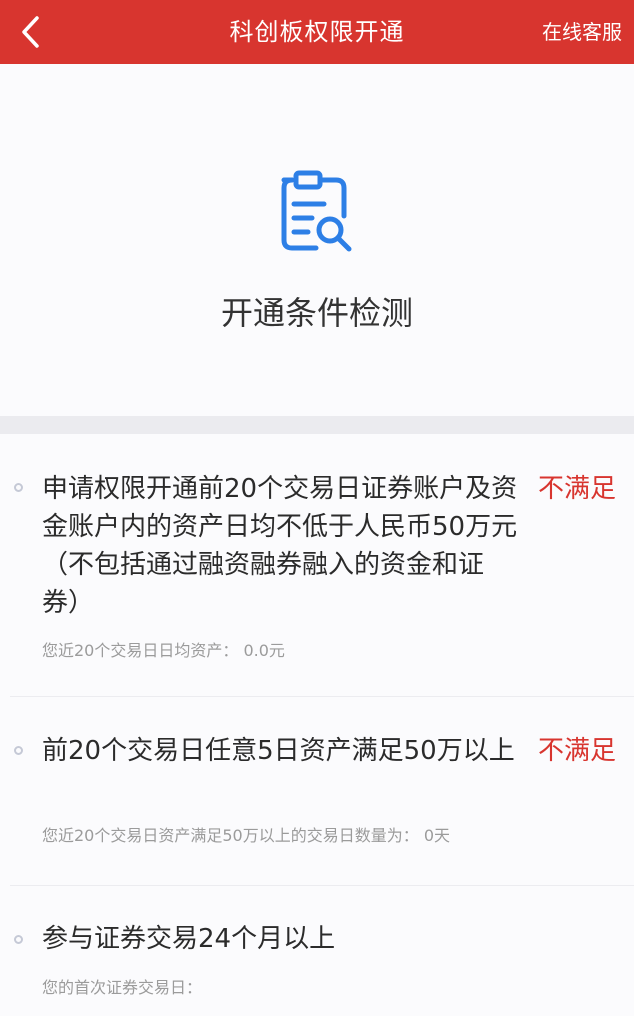 This screenshot has height=1016, width=634. Describe the element at coordinates (278, 751) in the screenshot. I see `condition-text: 前20个交易日任意5日资产满足50万以上` at that location.